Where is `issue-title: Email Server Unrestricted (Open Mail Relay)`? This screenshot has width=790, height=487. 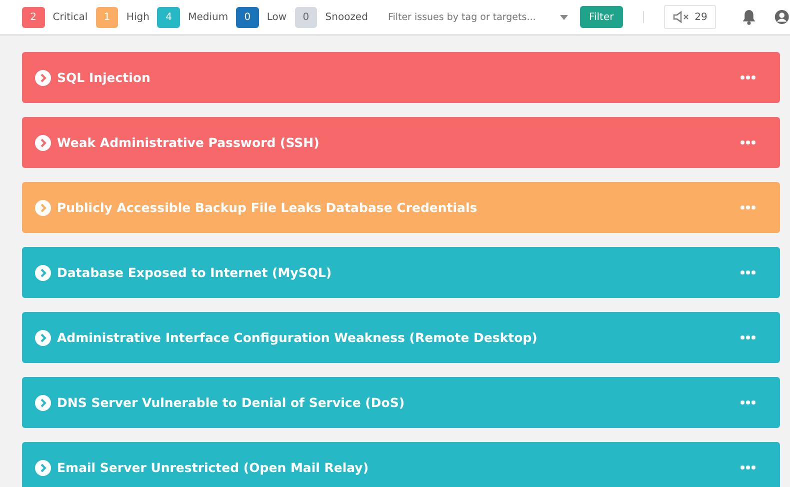
issue-title: Email Server Unrestricted (Open Mail Relay) is located at coordinates (213, 467).